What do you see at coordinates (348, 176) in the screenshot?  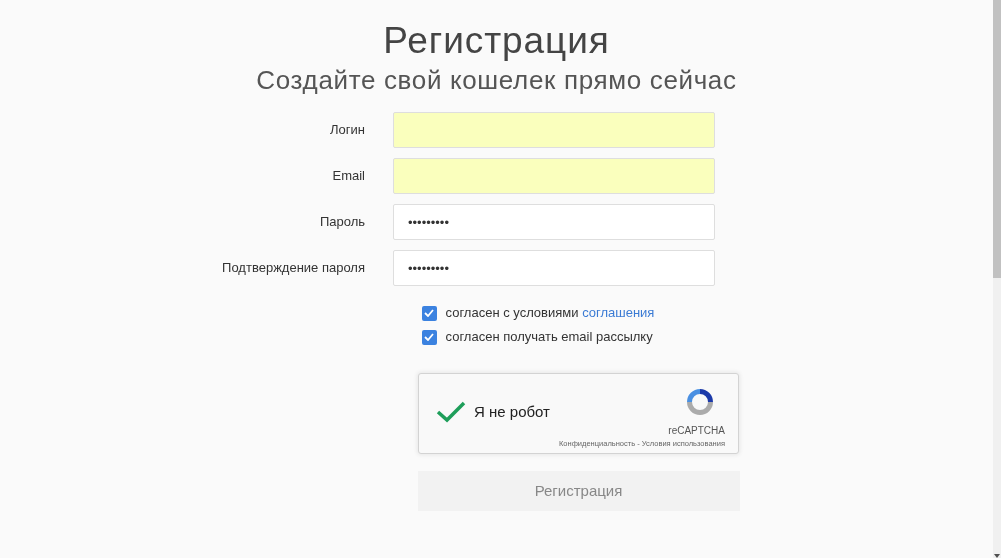 I see `field-label: Email` at bounding box center [348, 176].